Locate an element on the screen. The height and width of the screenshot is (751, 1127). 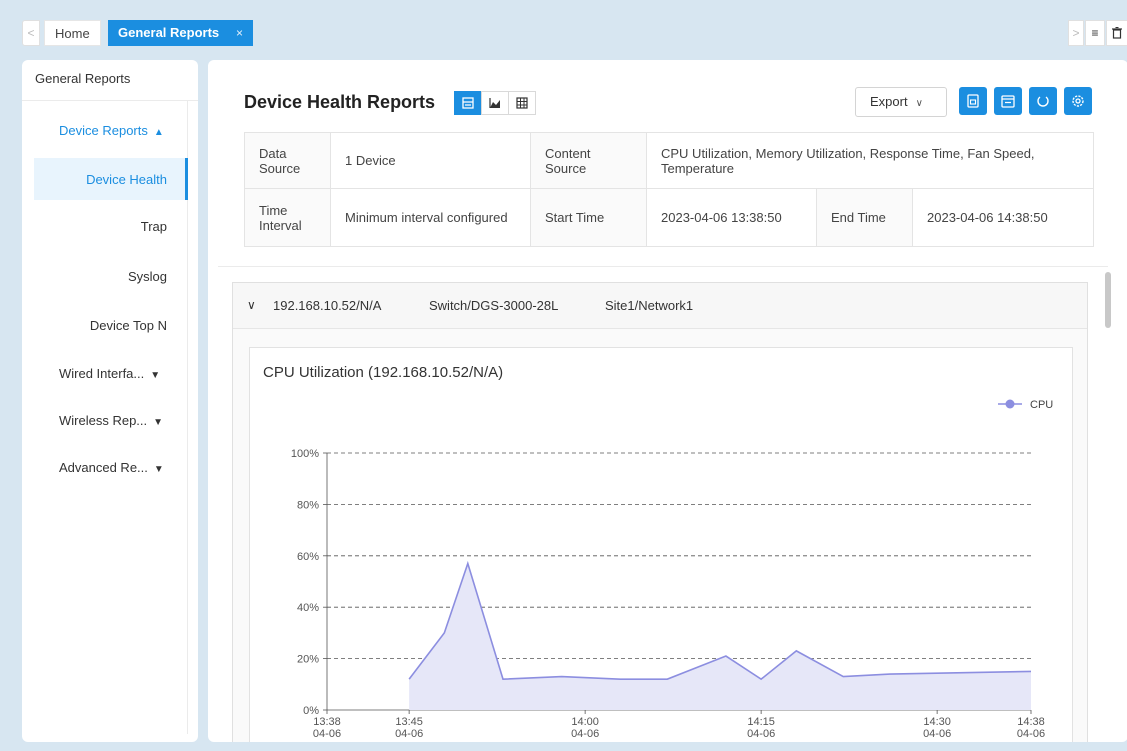
page-title: Device Health Reports is located at coordinates (340, 102).